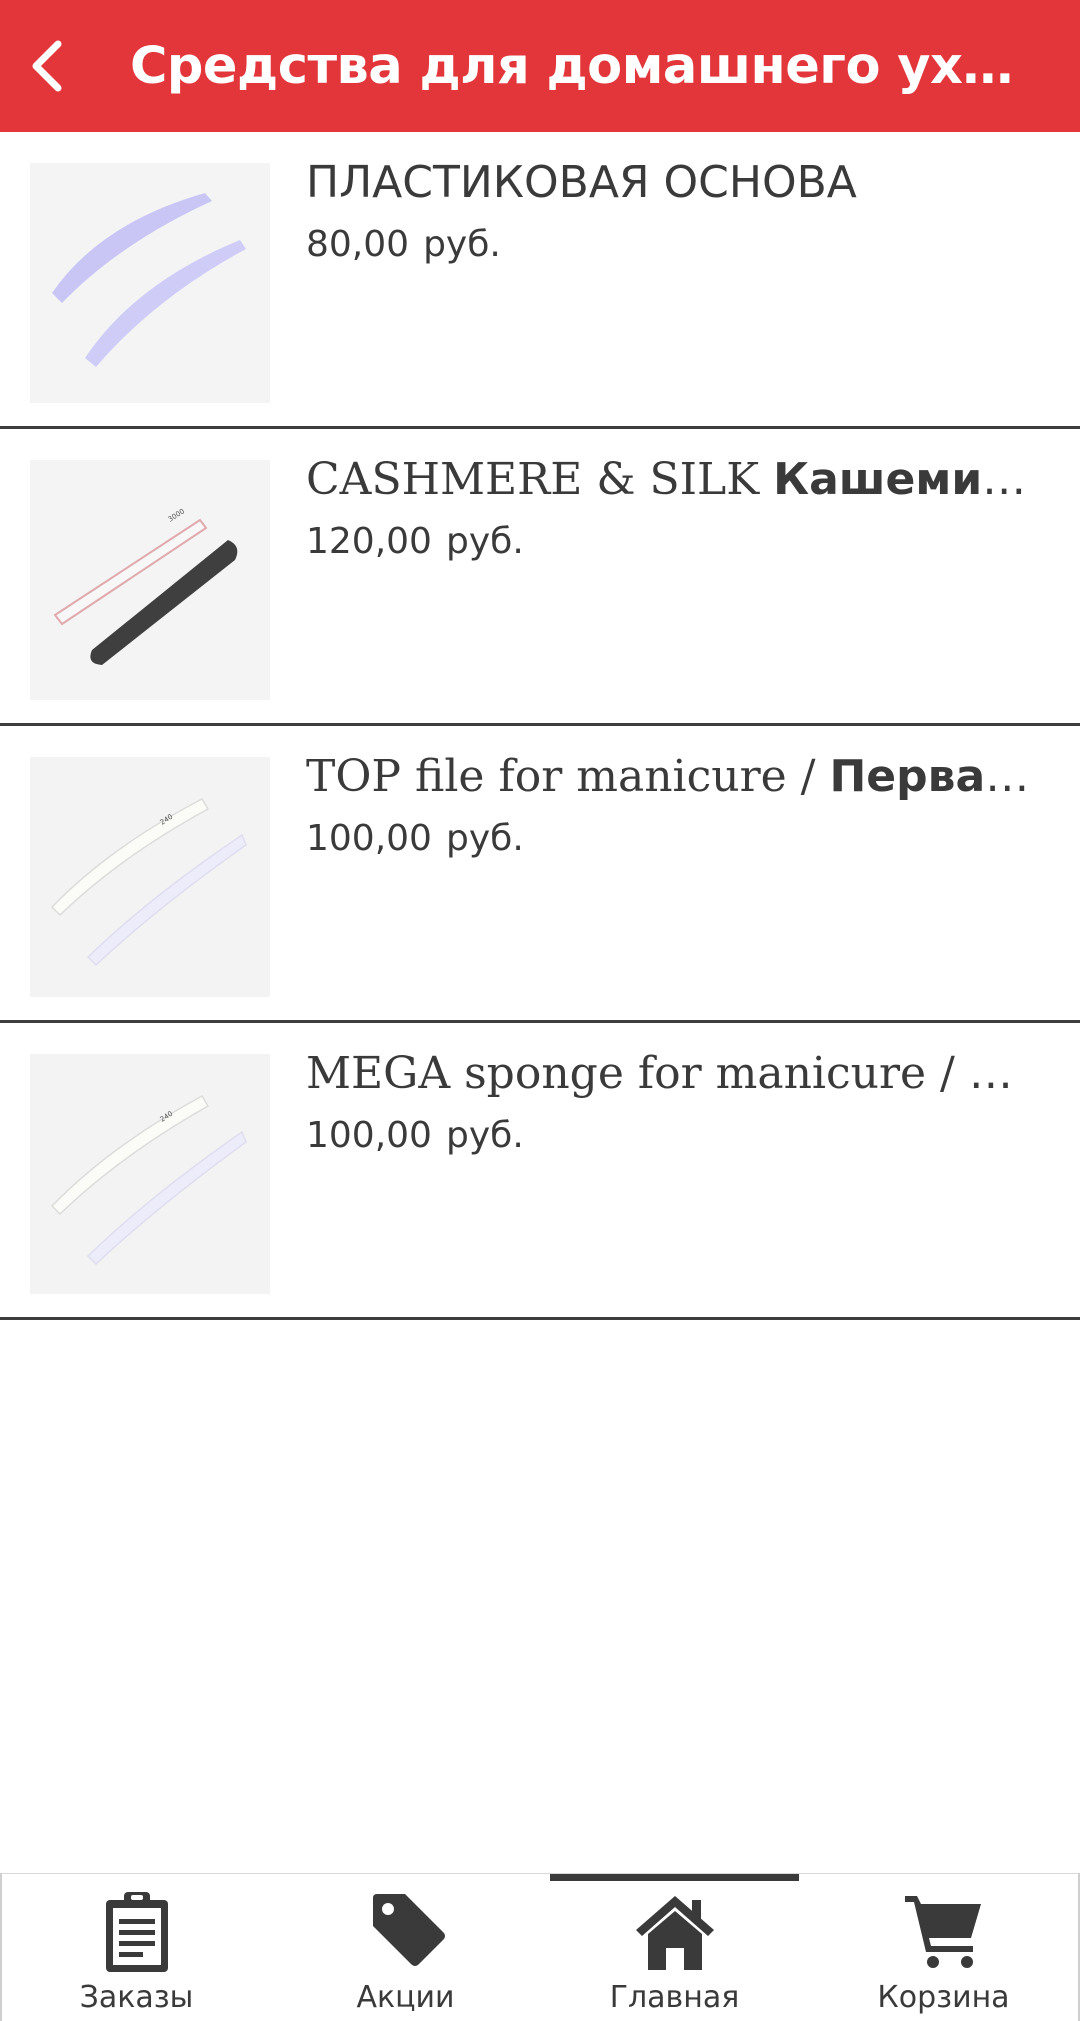 This screenshot has height=2021, width=1080. What do you see at coordinates (678, 776) in the screenshot?
I see `product-title: TOP file for manicure / Первая пилка` at bounding box center [678, 776].